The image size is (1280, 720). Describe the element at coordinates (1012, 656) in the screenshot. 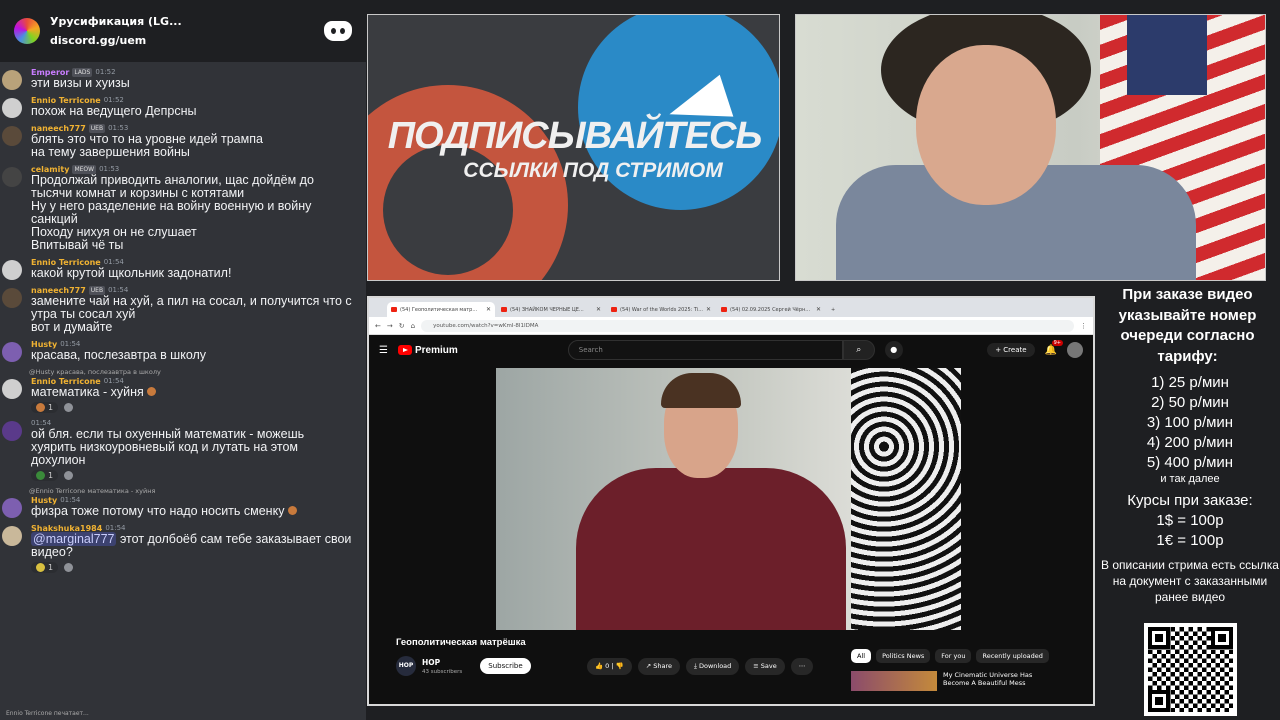

I see `chip-recently-uploaded: Recently uploaded` at that location.